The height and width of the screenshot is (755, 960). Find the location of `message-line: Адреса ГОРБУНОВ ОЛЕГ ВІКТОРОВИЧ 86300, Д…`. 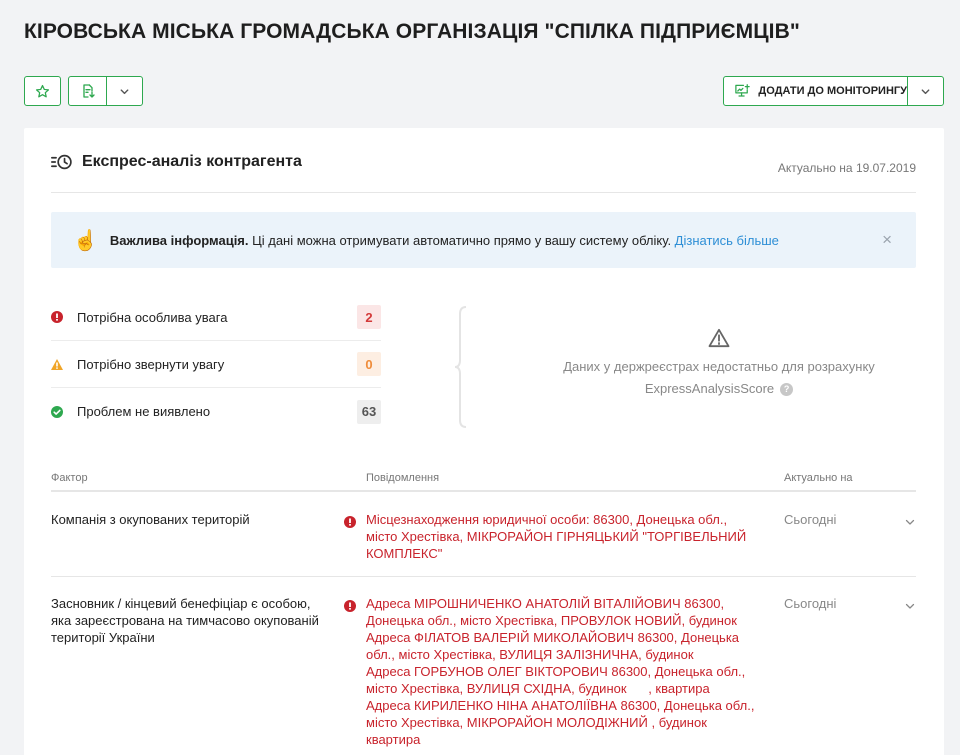

message-line: Адреса ГОРБУНОВ ОЛЕГ ВІКТОРОВИЧ 86300, Д… is located at coordinates (556, 671).